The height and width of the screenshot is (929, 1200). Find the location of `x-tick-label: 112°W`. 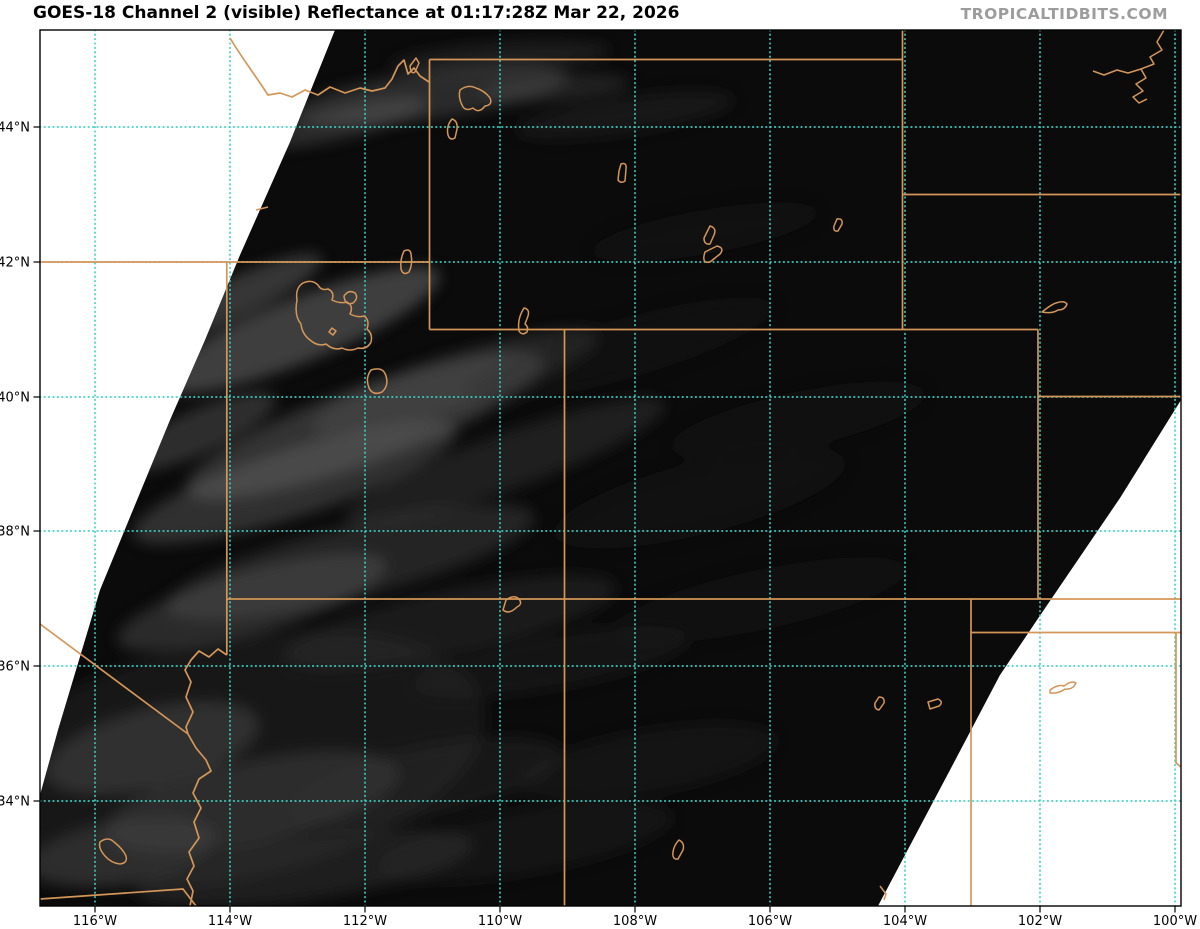

x-tick-label: 112°W is located at coordinates (365, 921).